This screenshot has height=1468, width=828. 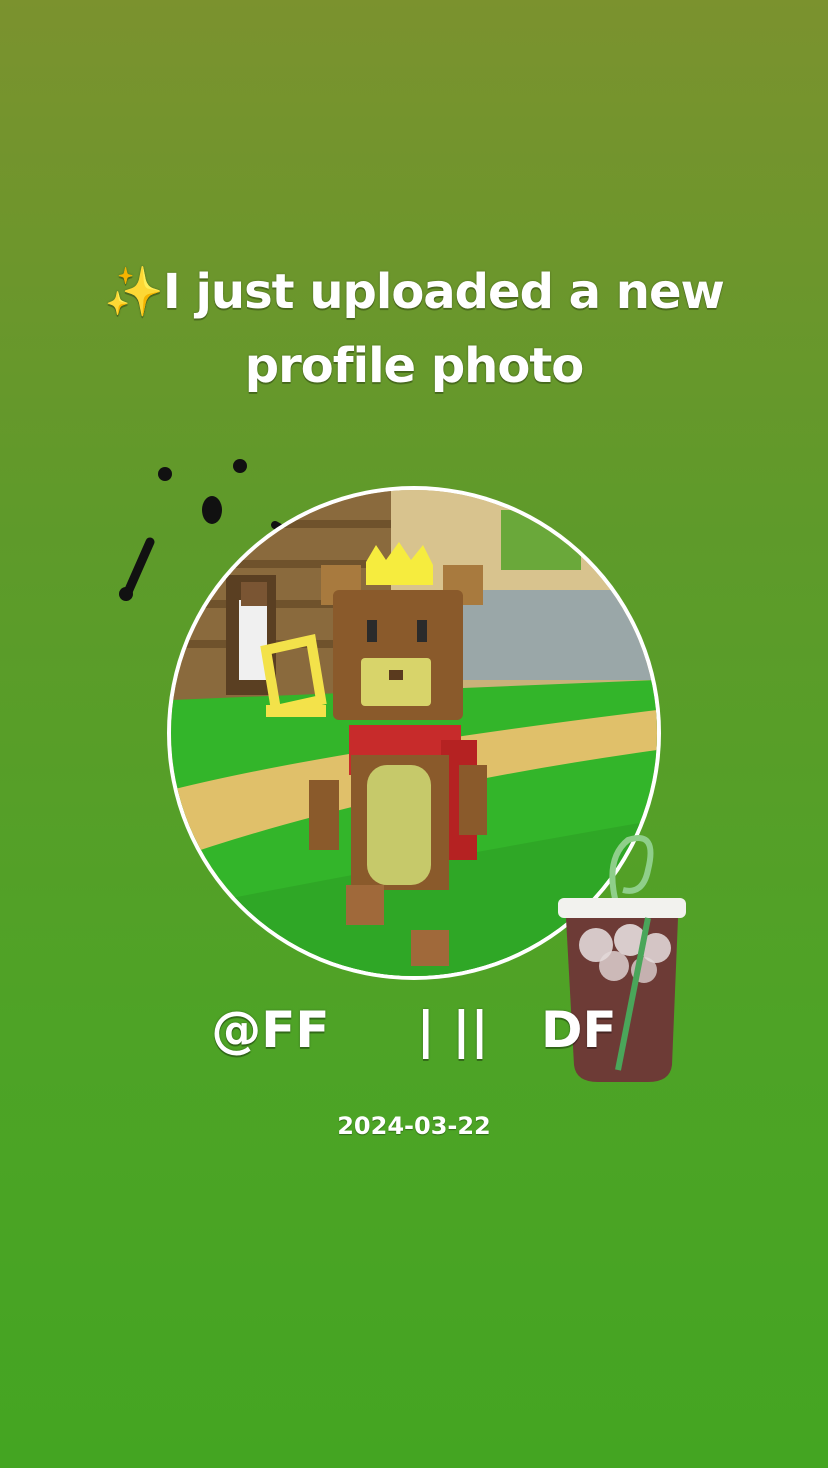 I want to click on sparkles-icon: ✨, so click(x=134, y=292).